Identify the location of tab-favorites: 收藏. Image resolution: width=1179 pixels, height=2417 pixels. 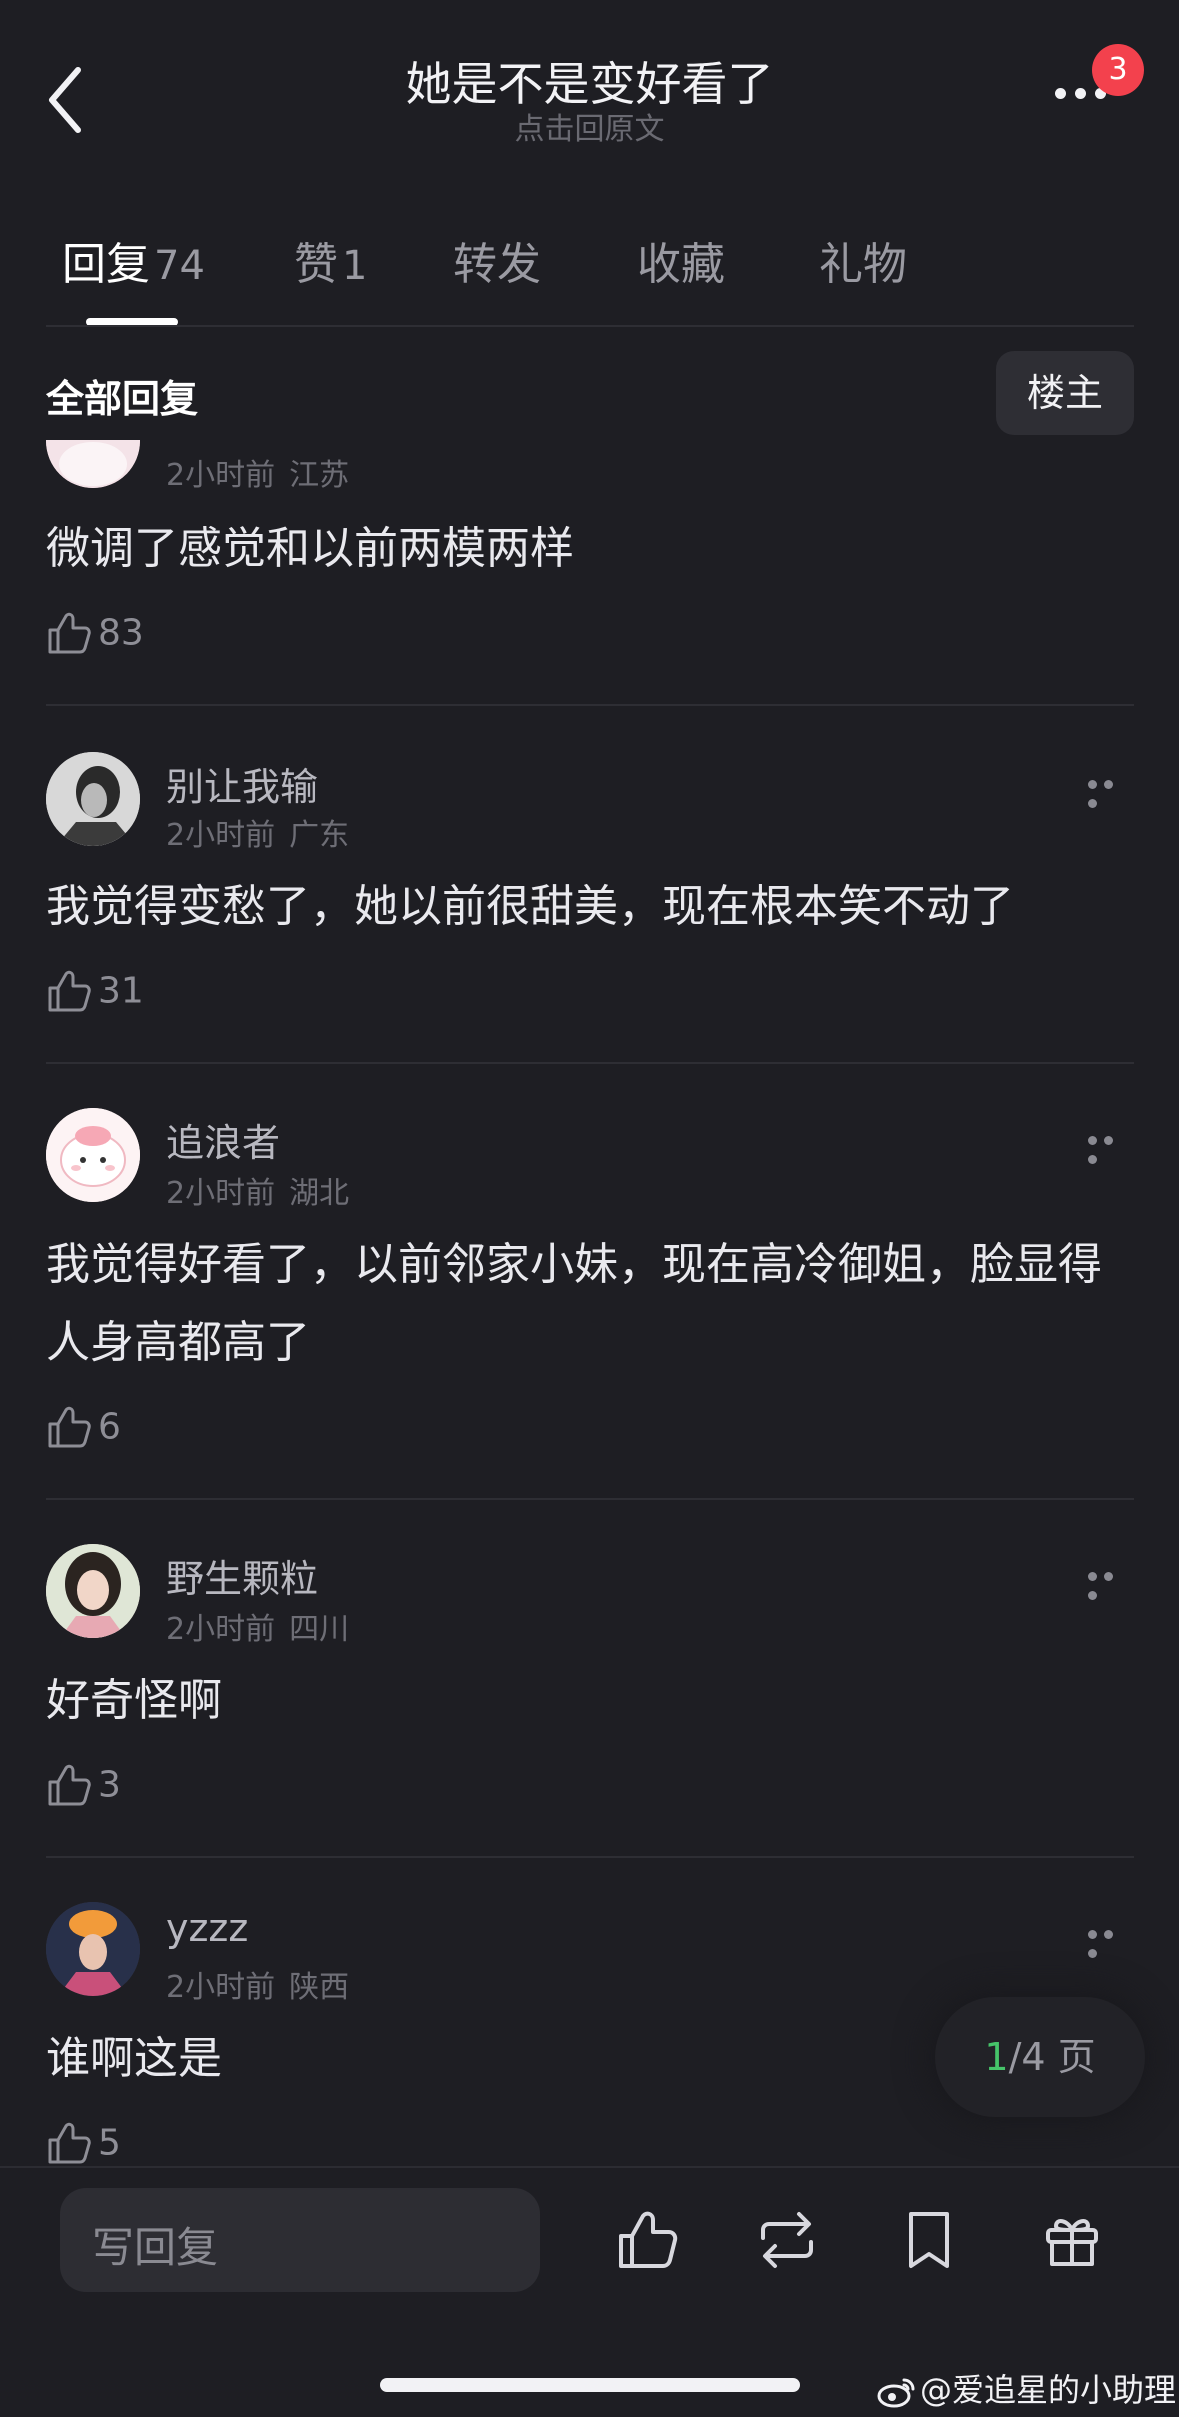
(681, 260).